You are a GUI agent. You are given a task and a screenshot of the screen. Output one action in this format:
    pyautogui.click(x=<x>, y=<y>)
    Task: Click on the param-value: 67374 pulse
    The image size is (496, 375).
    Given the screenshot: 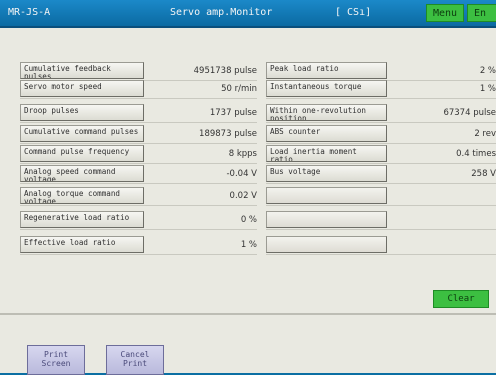 What is the action you would take?
    pyautogui.click(x=469, y=113)
    